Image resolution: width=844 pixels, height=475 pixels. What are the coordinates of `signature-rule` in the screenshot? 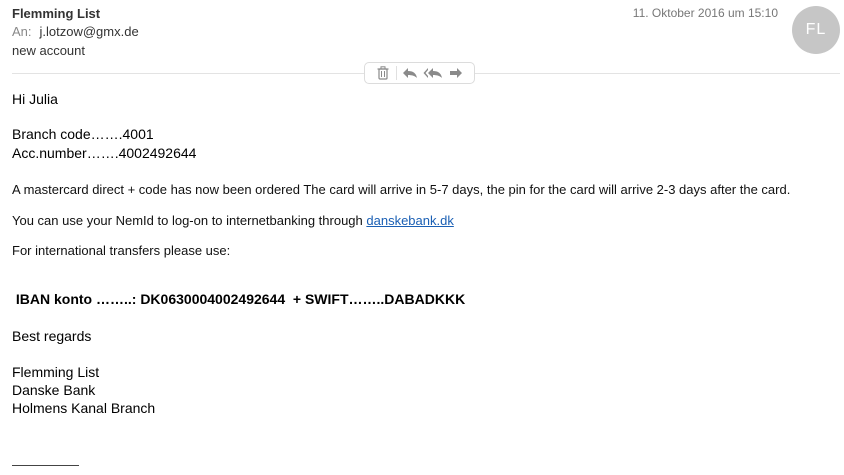 It's located at (45, 465).